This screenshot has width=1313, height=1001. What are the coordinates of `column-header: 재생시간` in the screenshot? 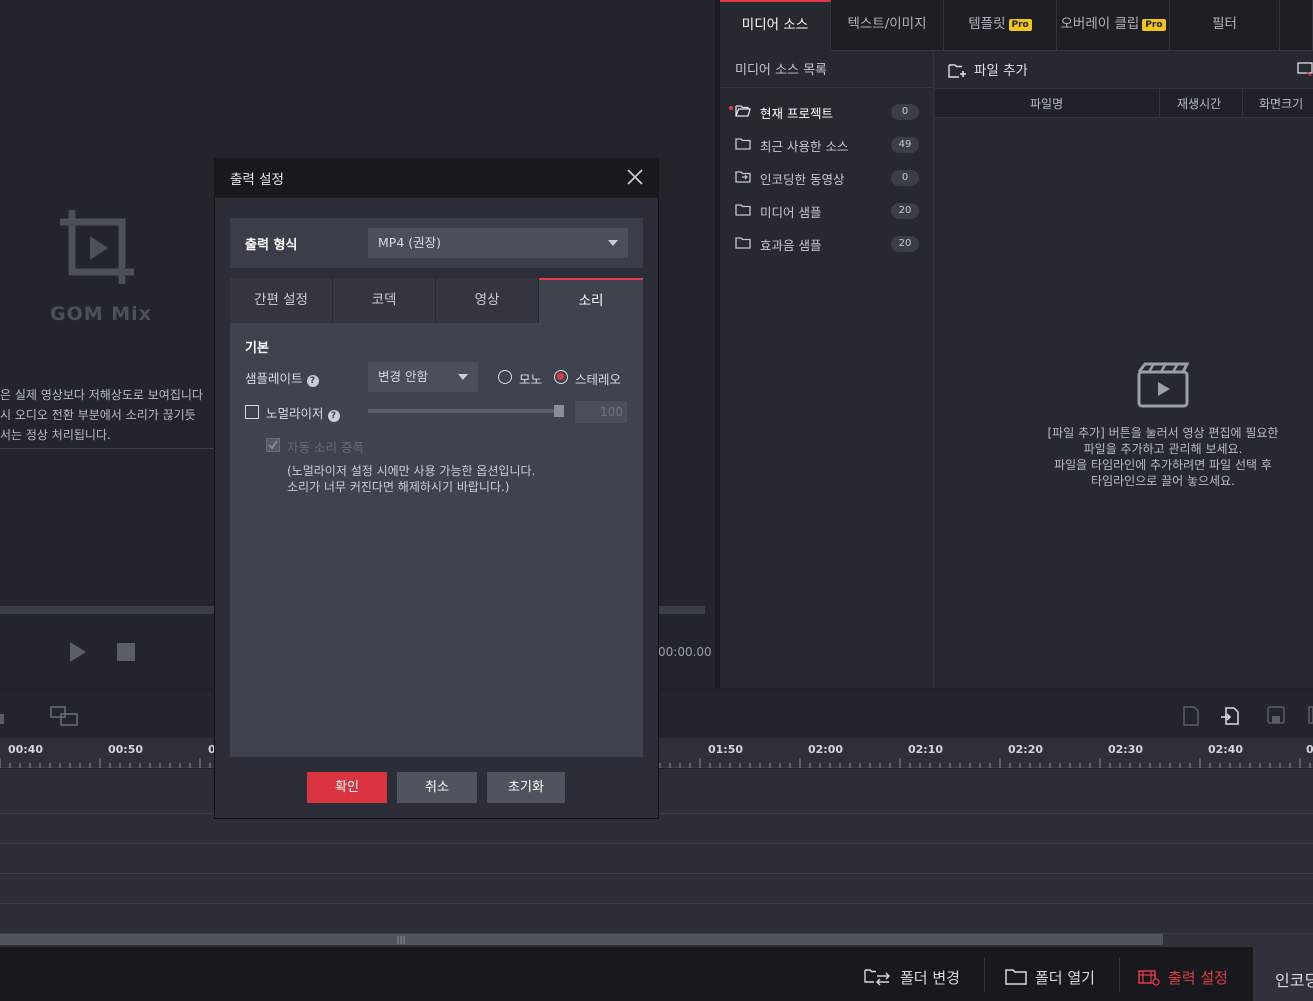 It's located at (1199, 103).